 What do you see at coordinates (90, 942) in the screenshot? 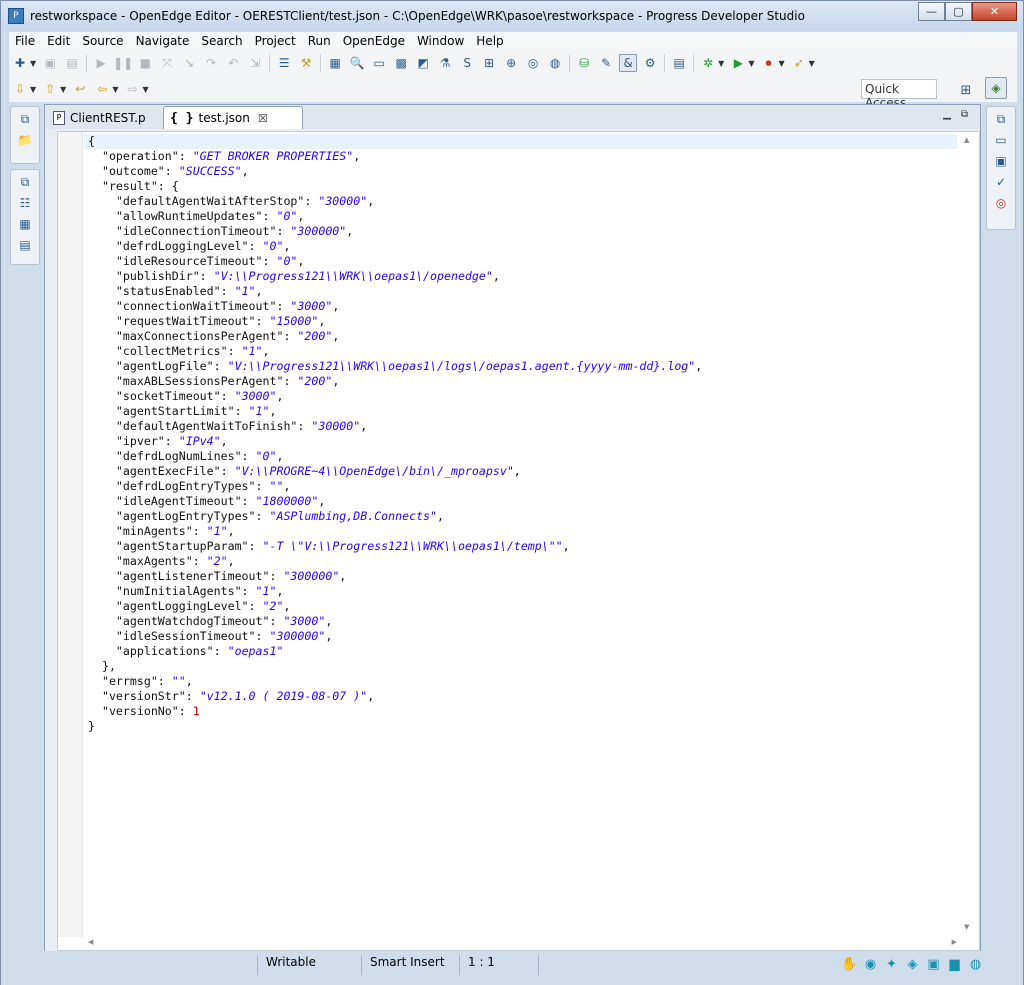
I see `scroll-left-icon: ◀` at bounding box center [90, 942].